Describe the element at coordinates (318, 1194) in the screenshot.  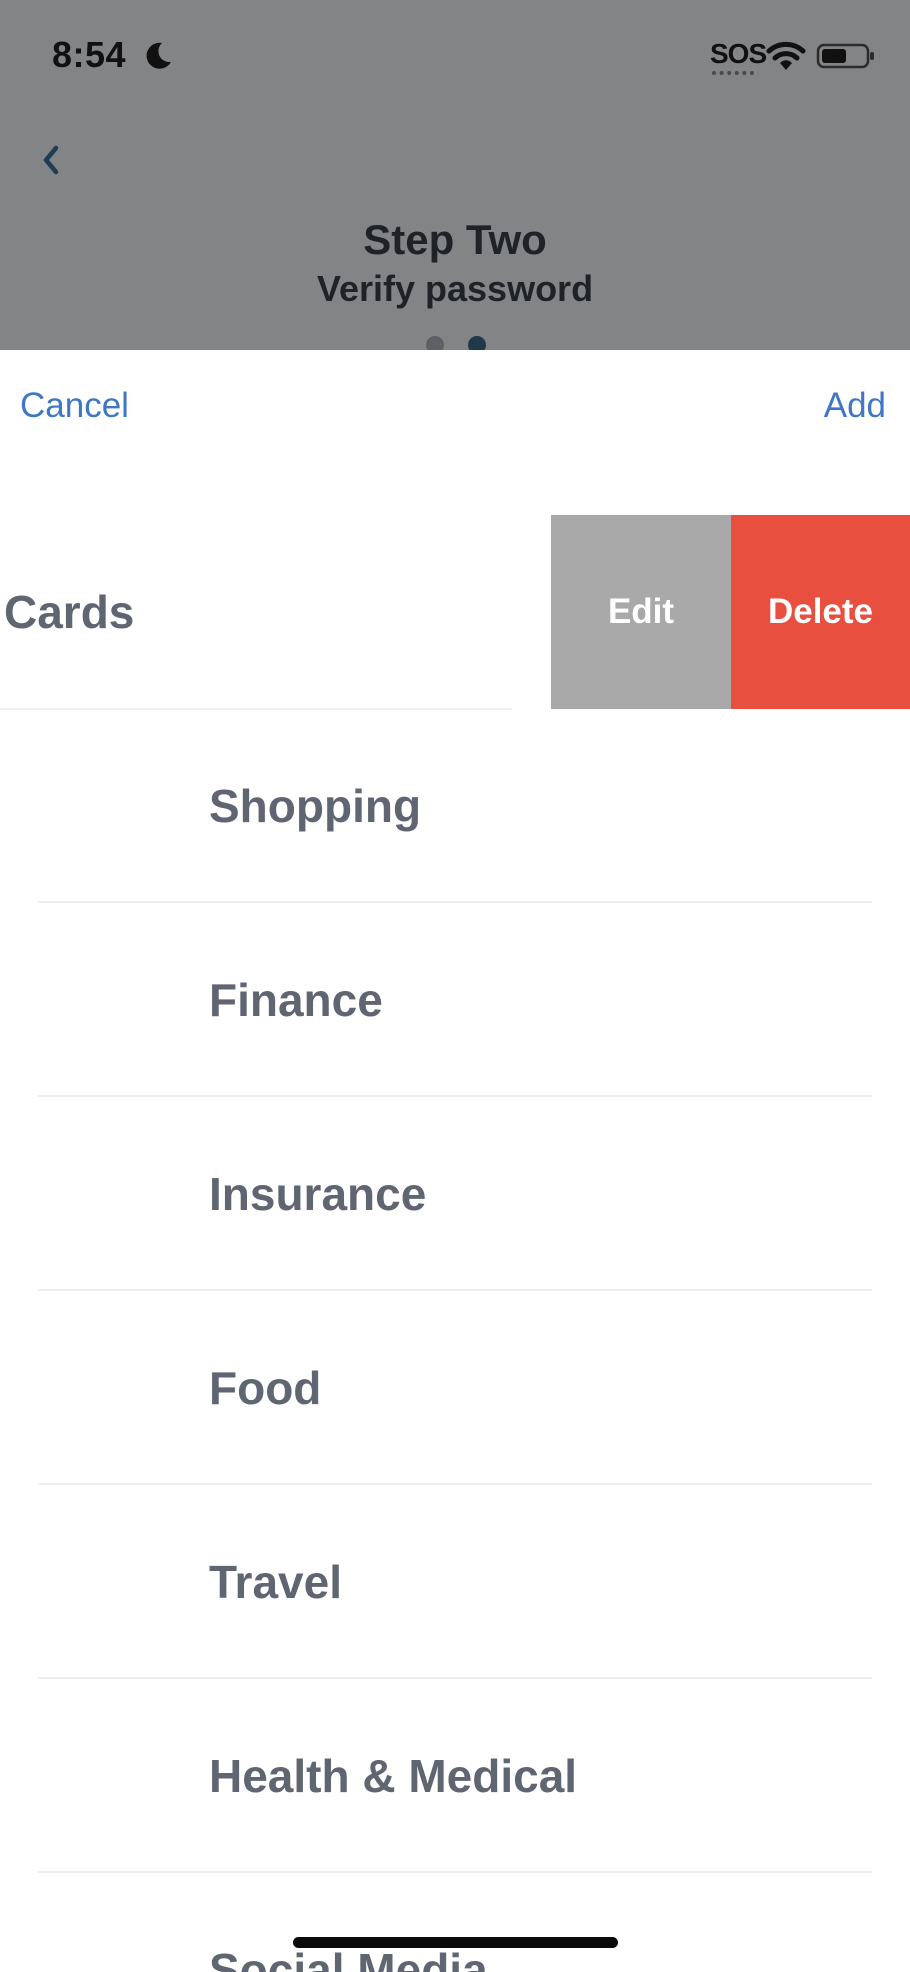
I see `list-item-label: Insurance` at that location.